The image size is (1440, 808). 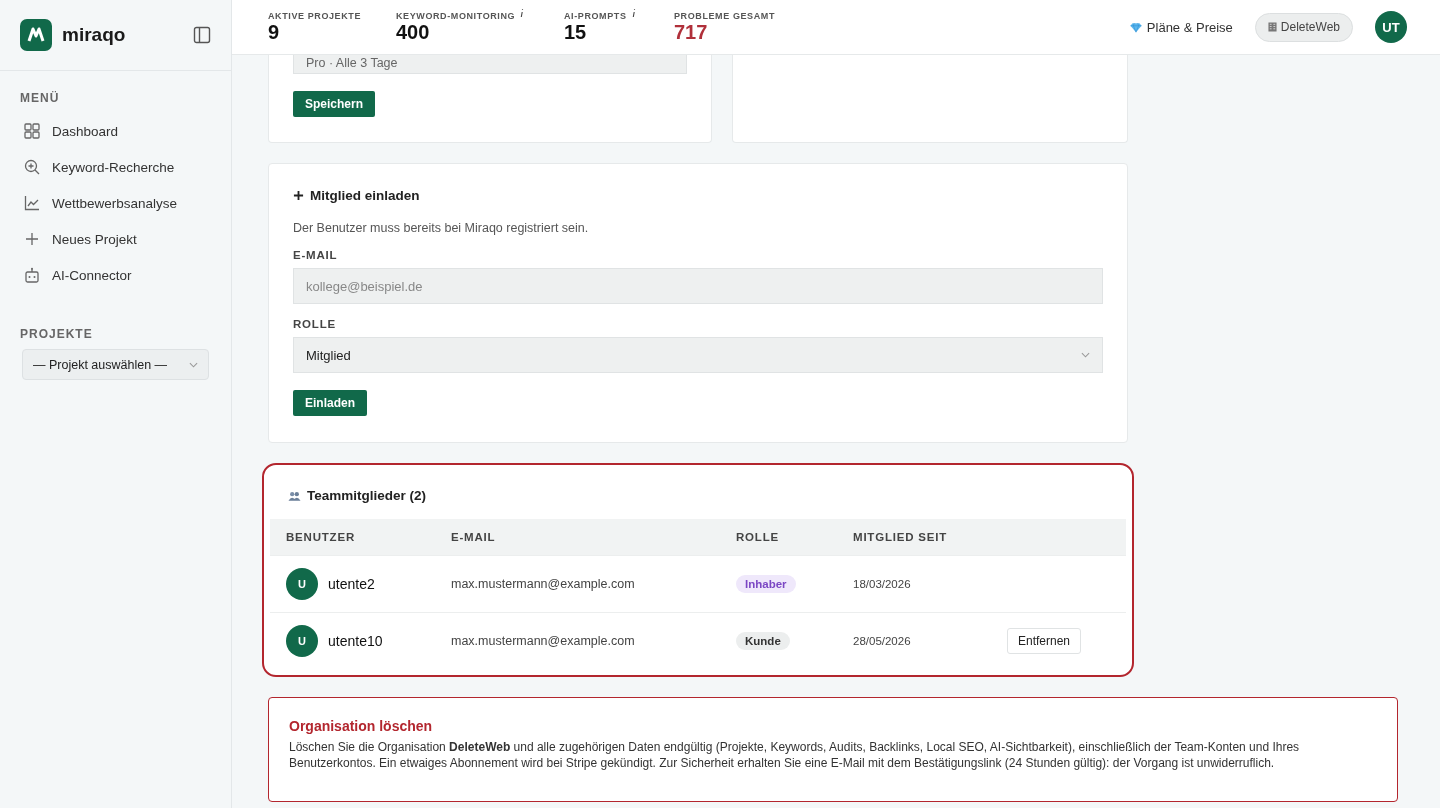 I want to click on remove-button: Entfernen, so click(x=1044, y=641).